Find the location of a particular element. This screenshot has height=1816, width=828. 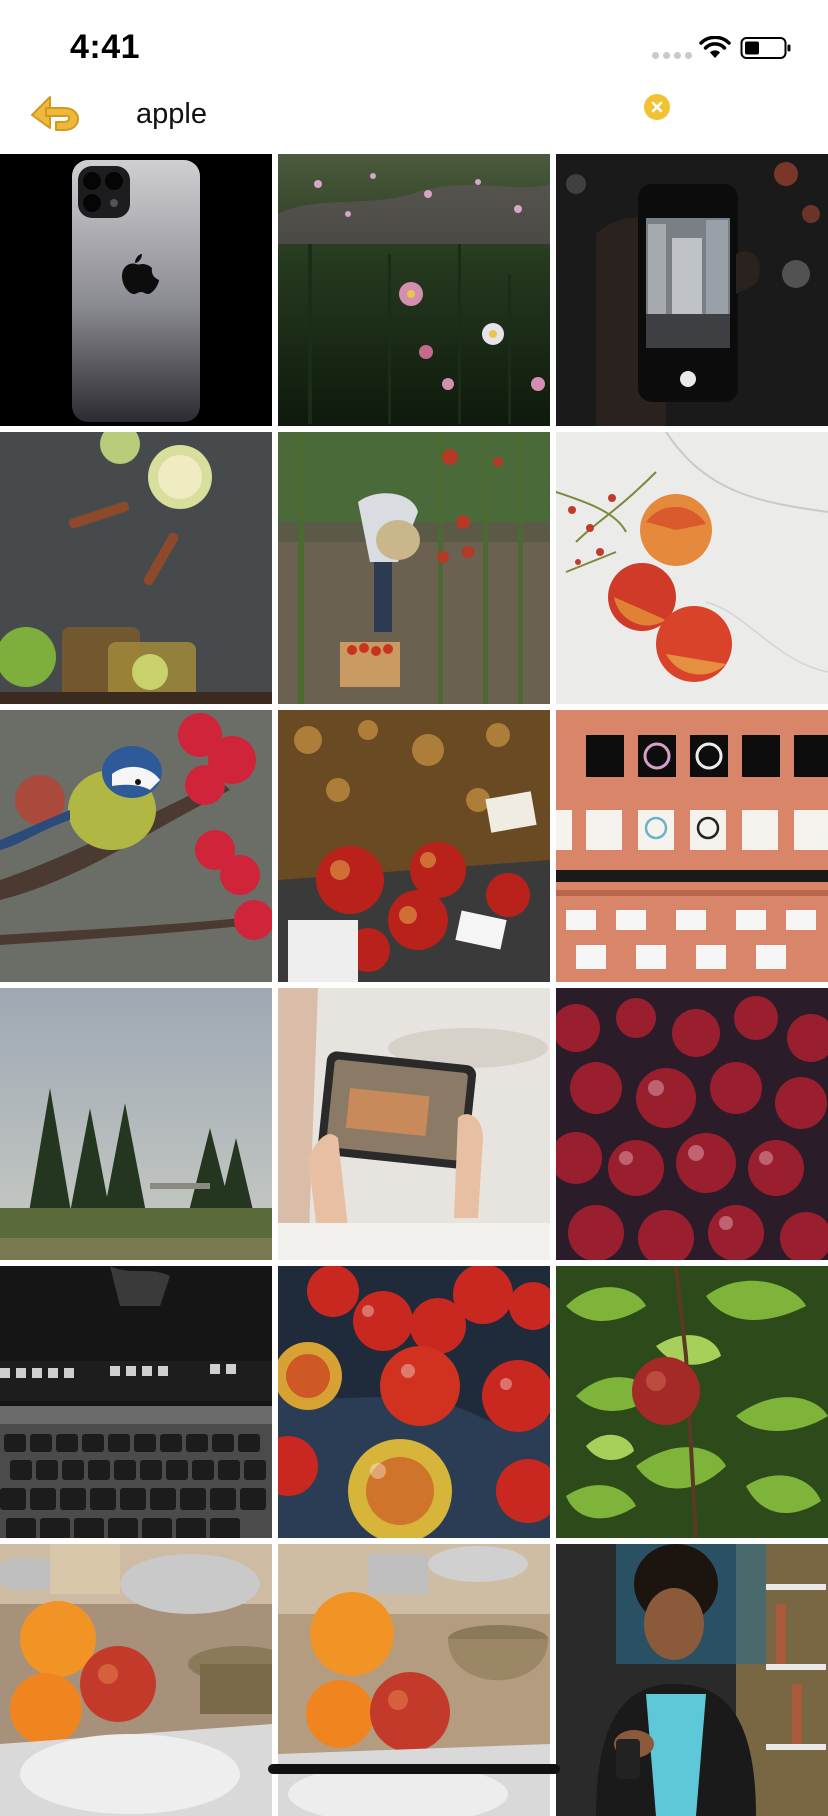

result-image-oranges-pottery is located at coordinates (414, 1680).